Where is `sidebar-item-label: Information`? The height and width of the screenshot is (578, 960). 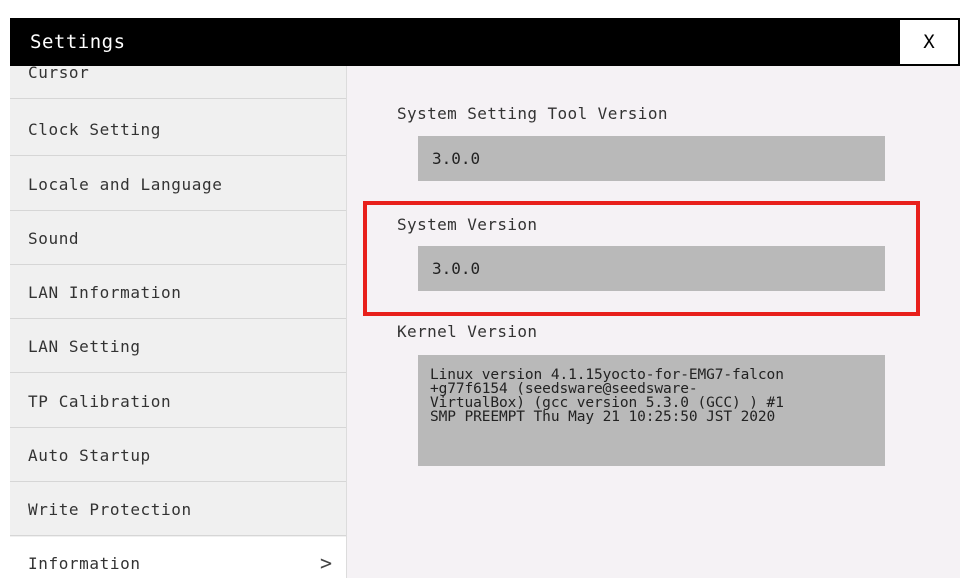 sidebar-item-label: Information is located at coordinates (84, 563).